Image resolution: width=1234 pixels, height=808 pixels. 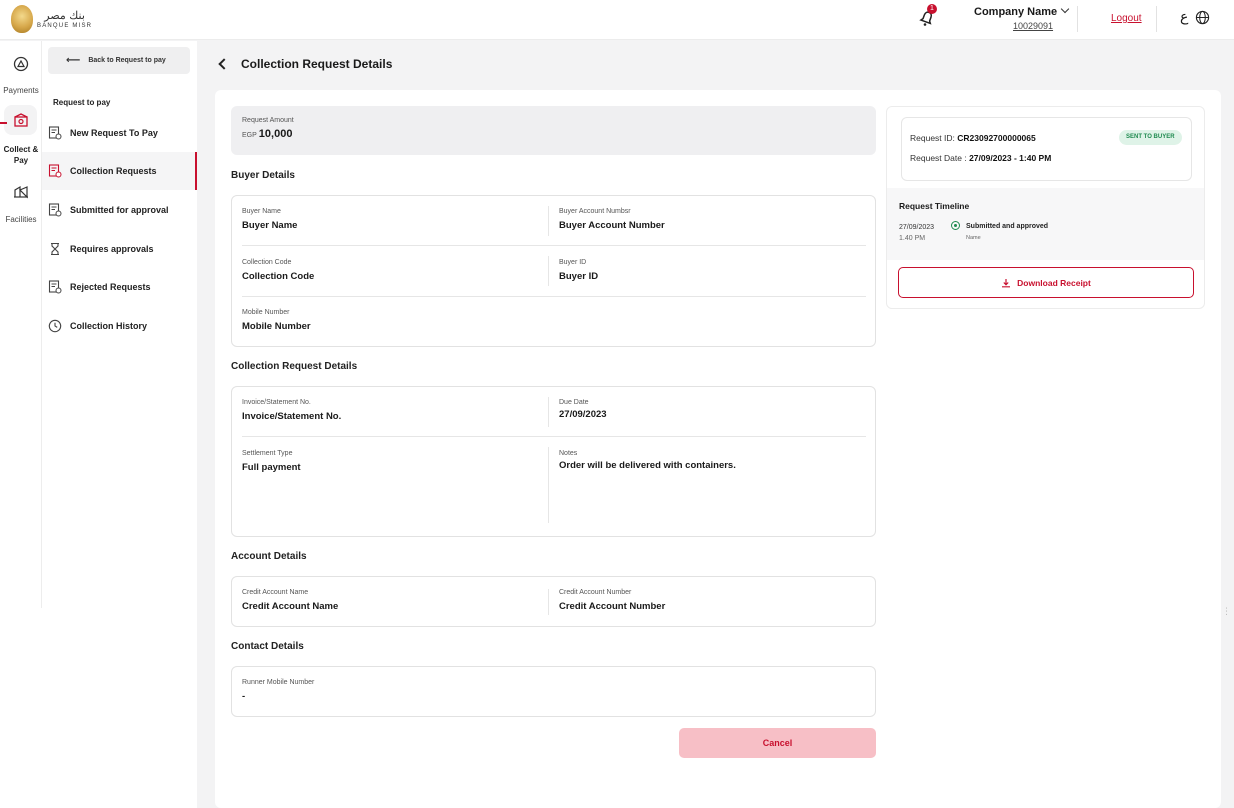 I want to click on currency-code: EGP, so click(x=249, y=135).